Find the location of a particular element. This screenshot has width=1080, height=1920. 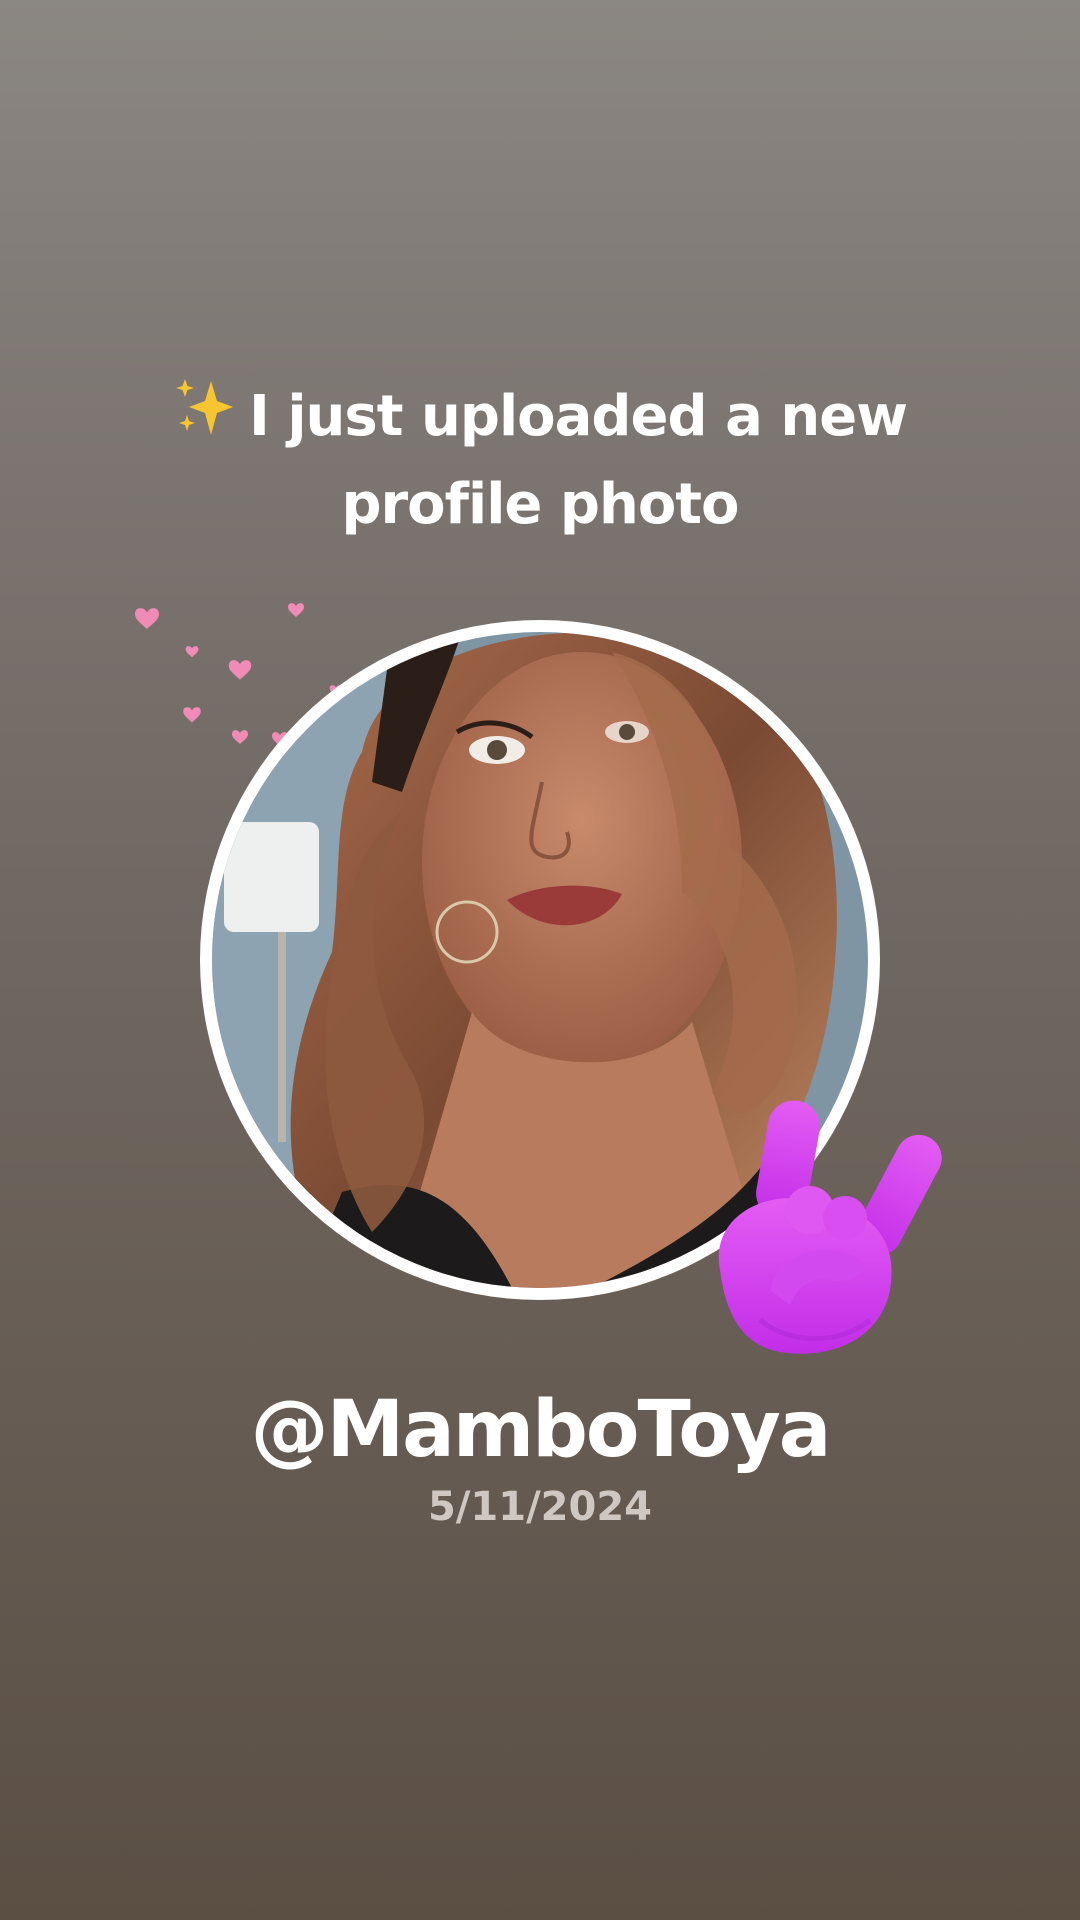

headline: I just uploaded a new profile photo is located at coordinates (540, 461).